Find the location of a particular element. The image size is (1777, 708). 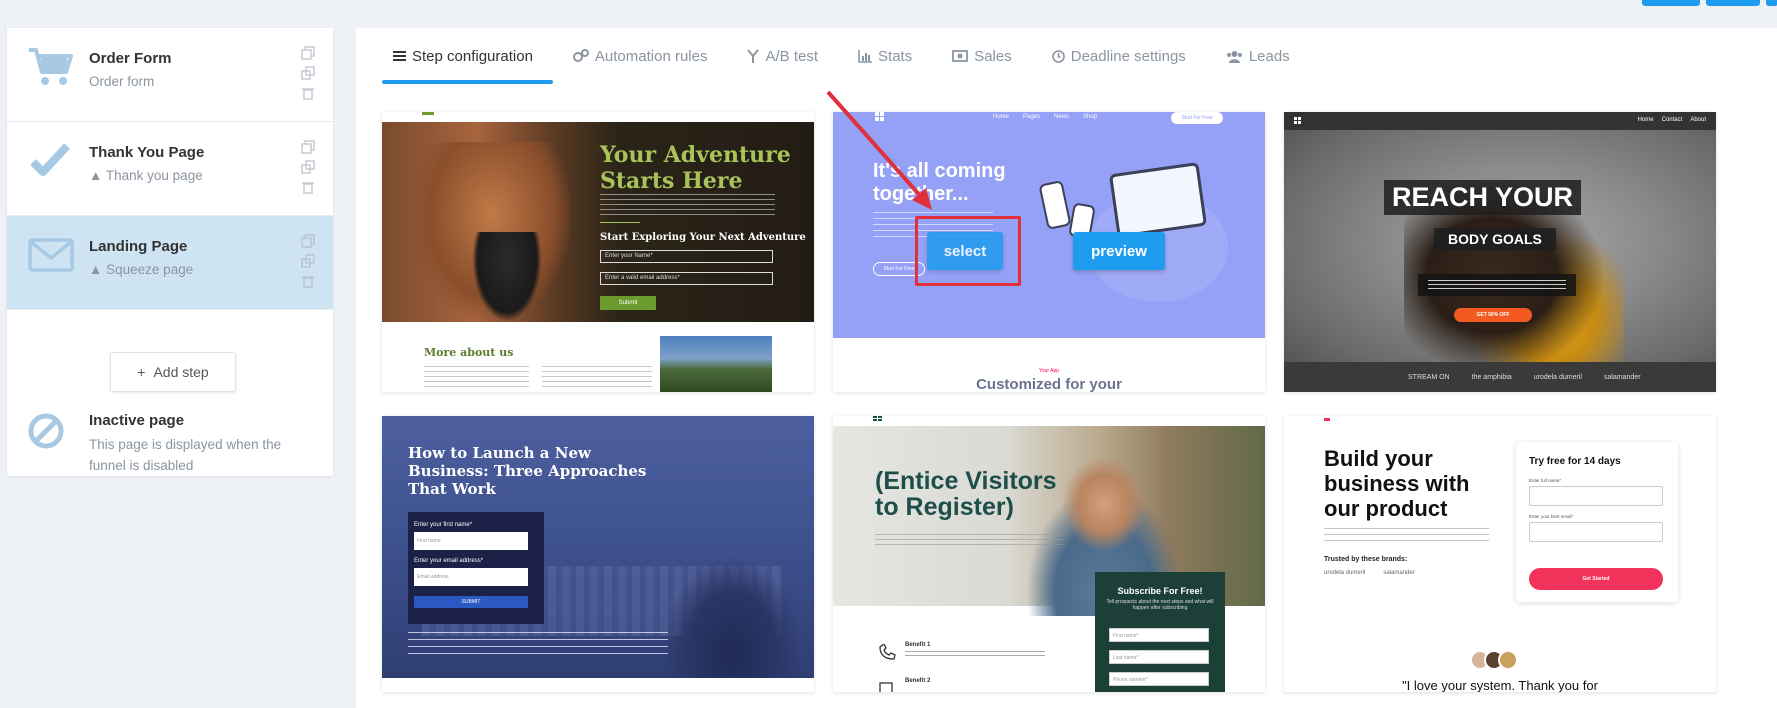

tablet-mockup is located at coordinates (1158, 200).